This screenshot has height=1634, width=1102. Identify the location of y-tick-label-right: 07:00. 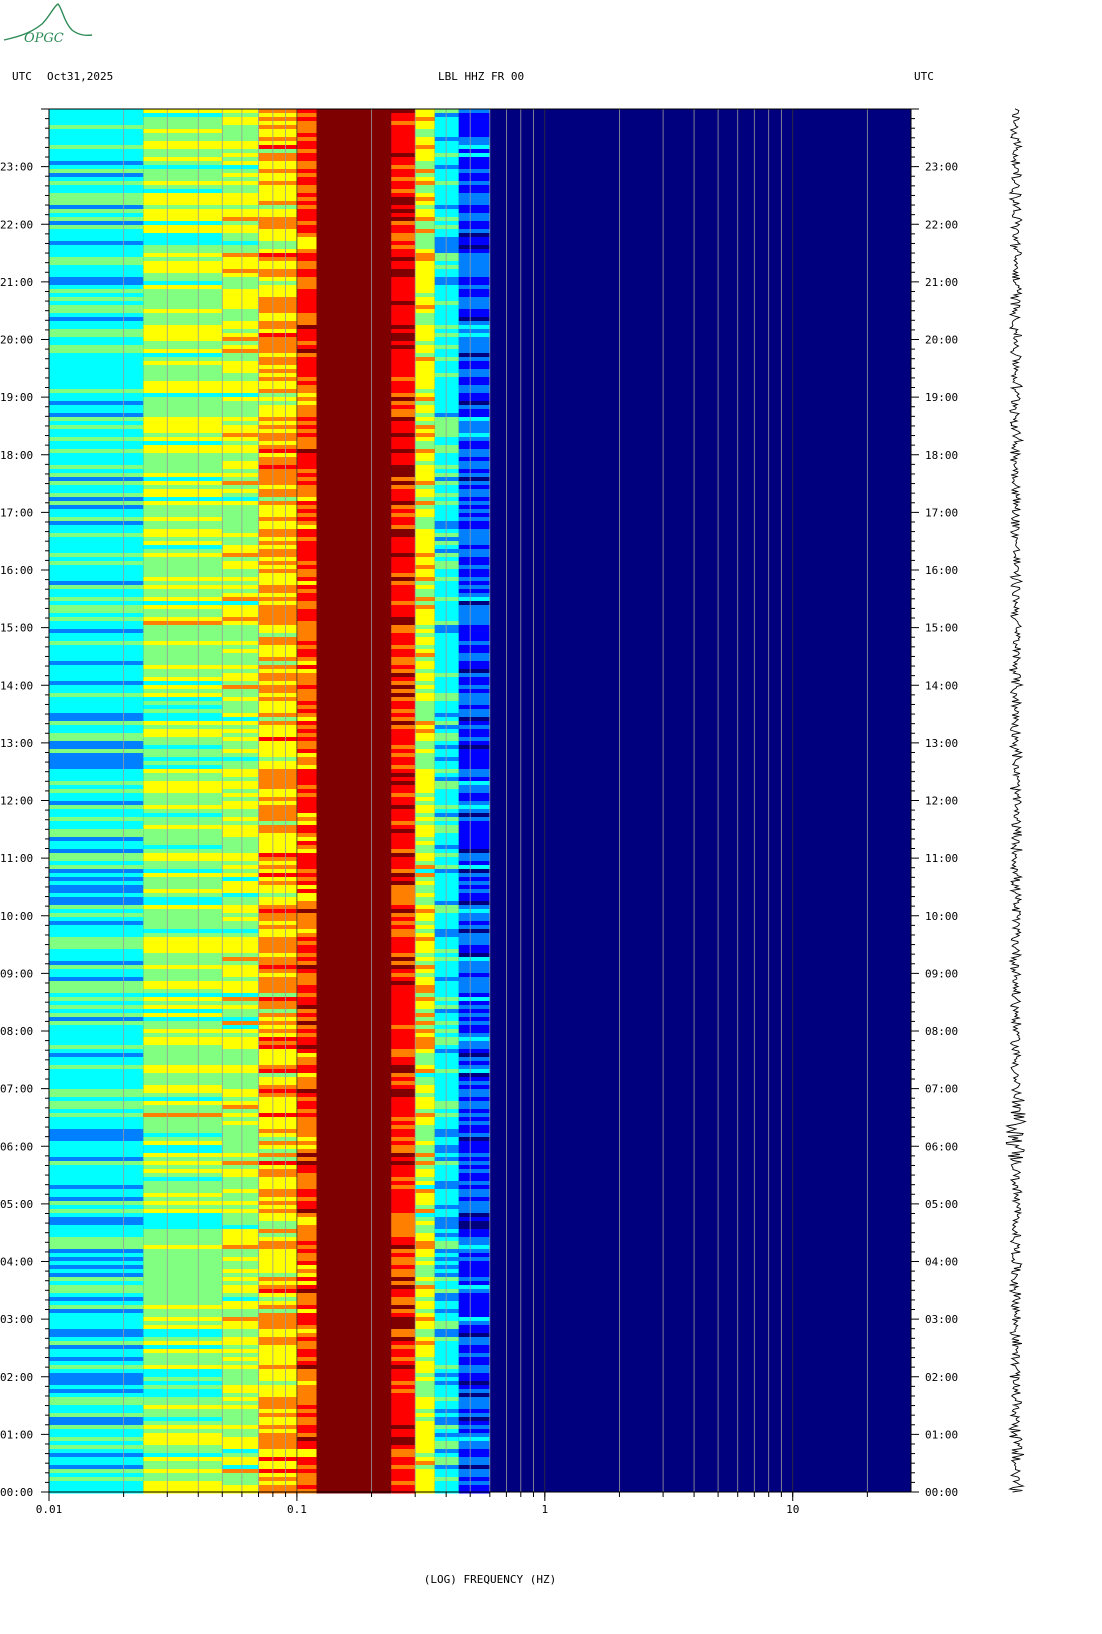
(941, 1089).